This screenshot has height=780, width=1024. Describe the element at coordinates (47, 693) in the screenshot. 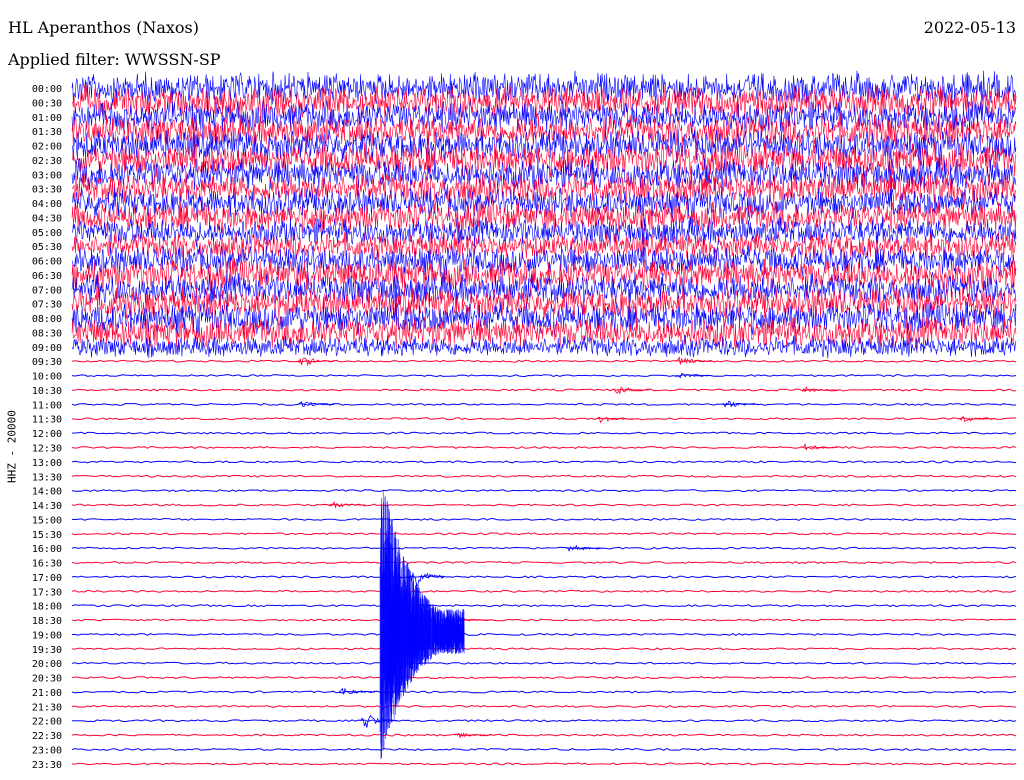

I see `row-time-label: 21:00` at that location.